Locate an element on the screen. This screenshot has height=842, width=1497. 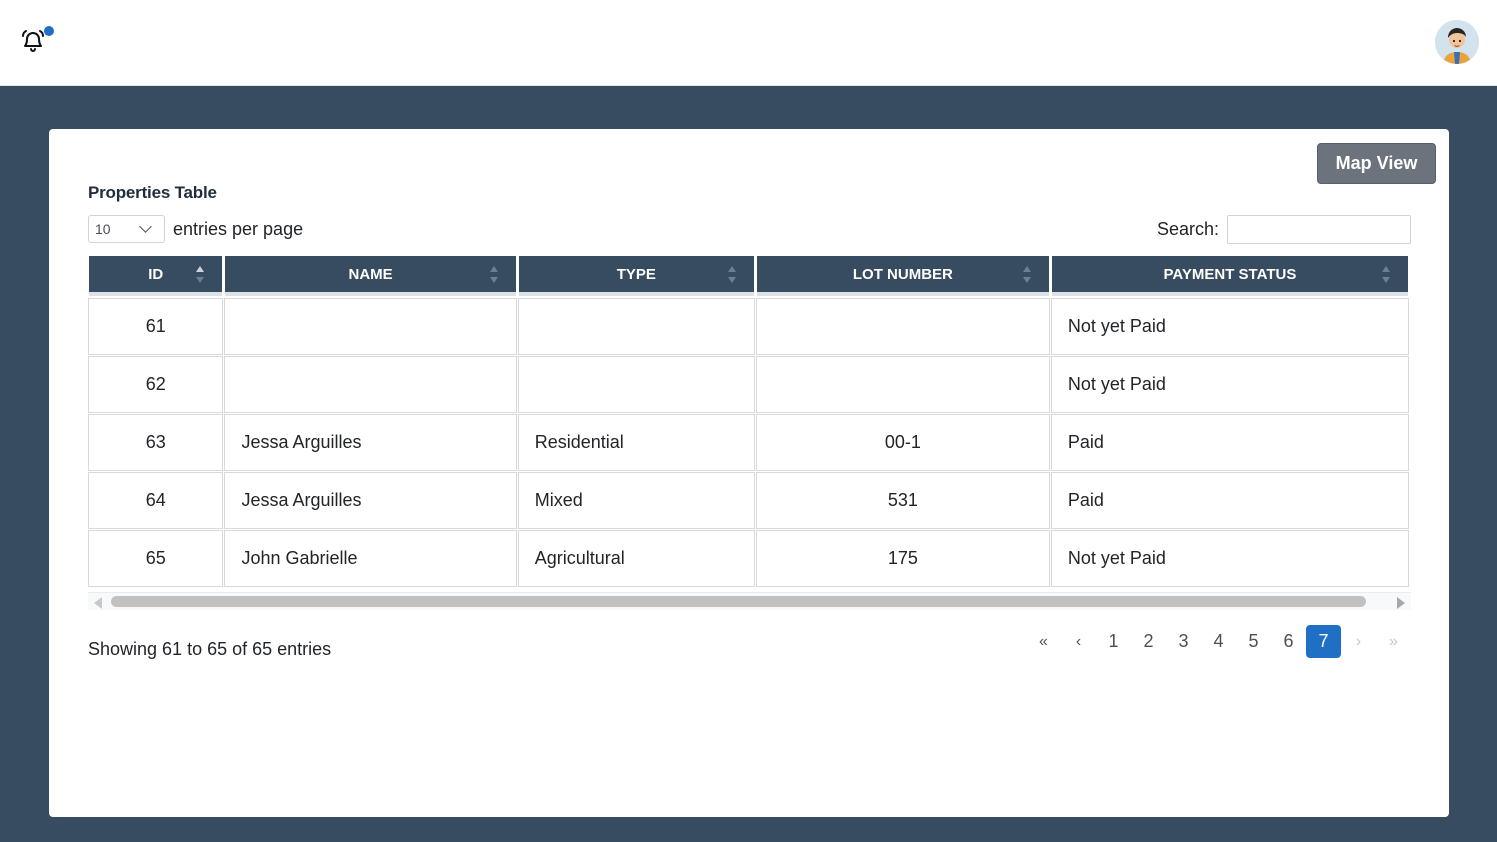
cell-name: John Gabrielle is located at coordinates (370, 558).